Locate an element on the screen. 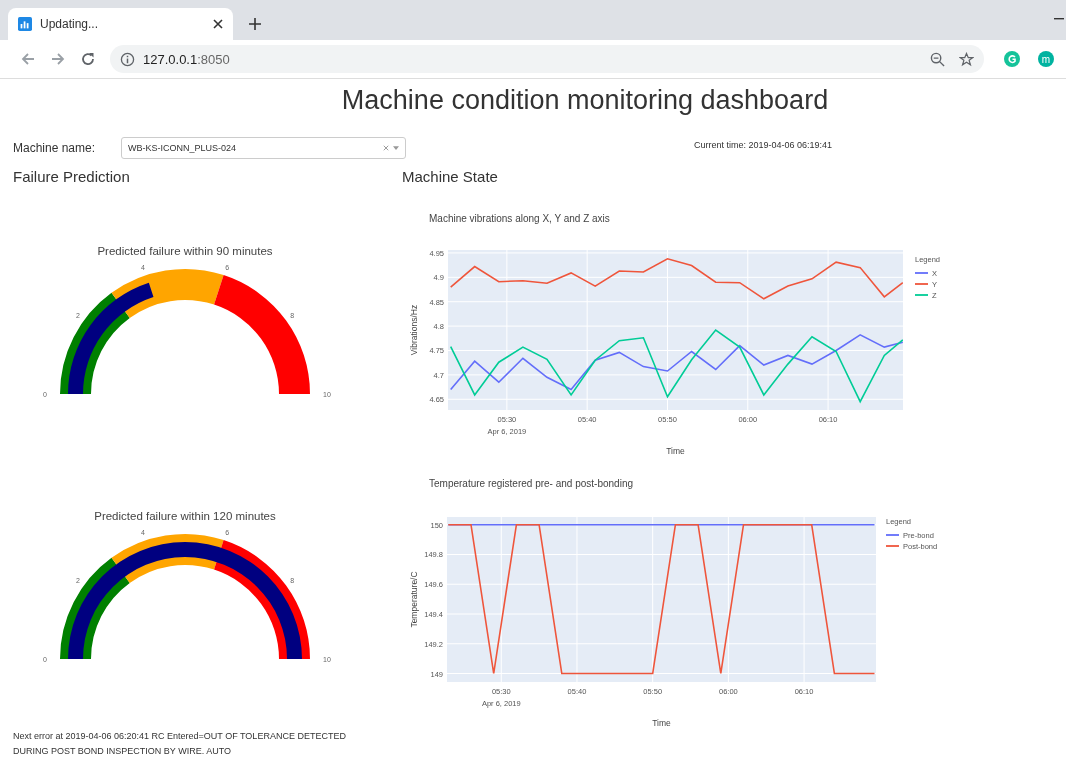 The height and width of the screenshot is (760, 1066). star-icon is located at coordinates (966, 59).